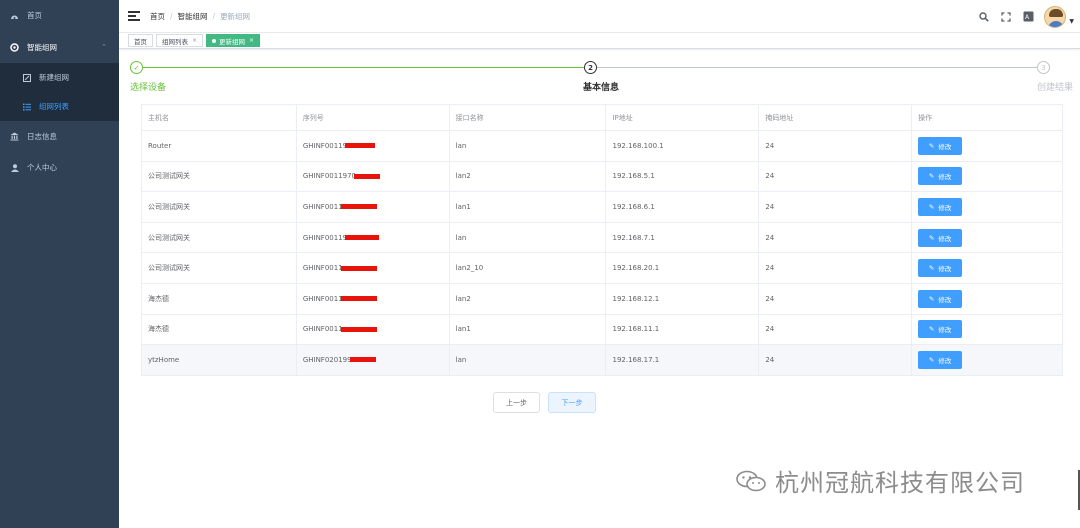  I want to click on create-icon, so click(26, 77).